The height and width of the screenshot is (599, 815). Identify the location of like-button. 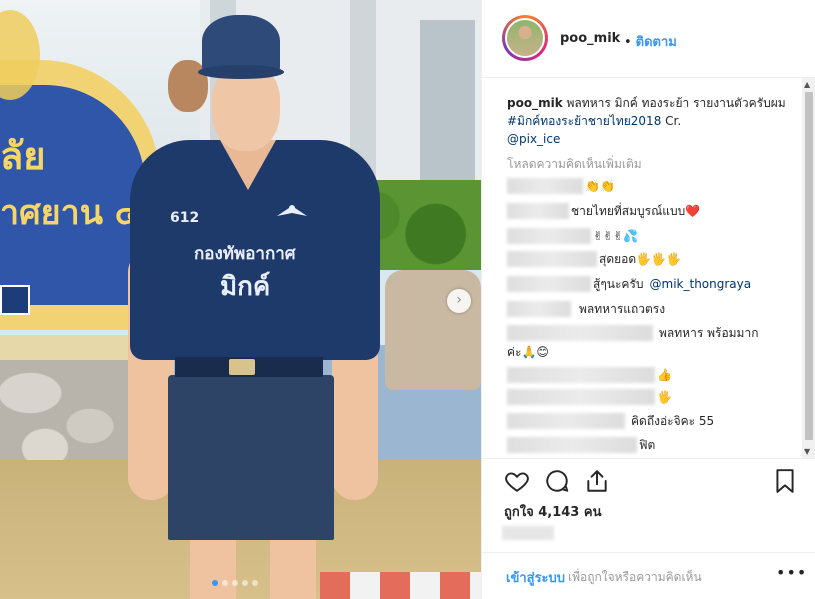
(517, 481).